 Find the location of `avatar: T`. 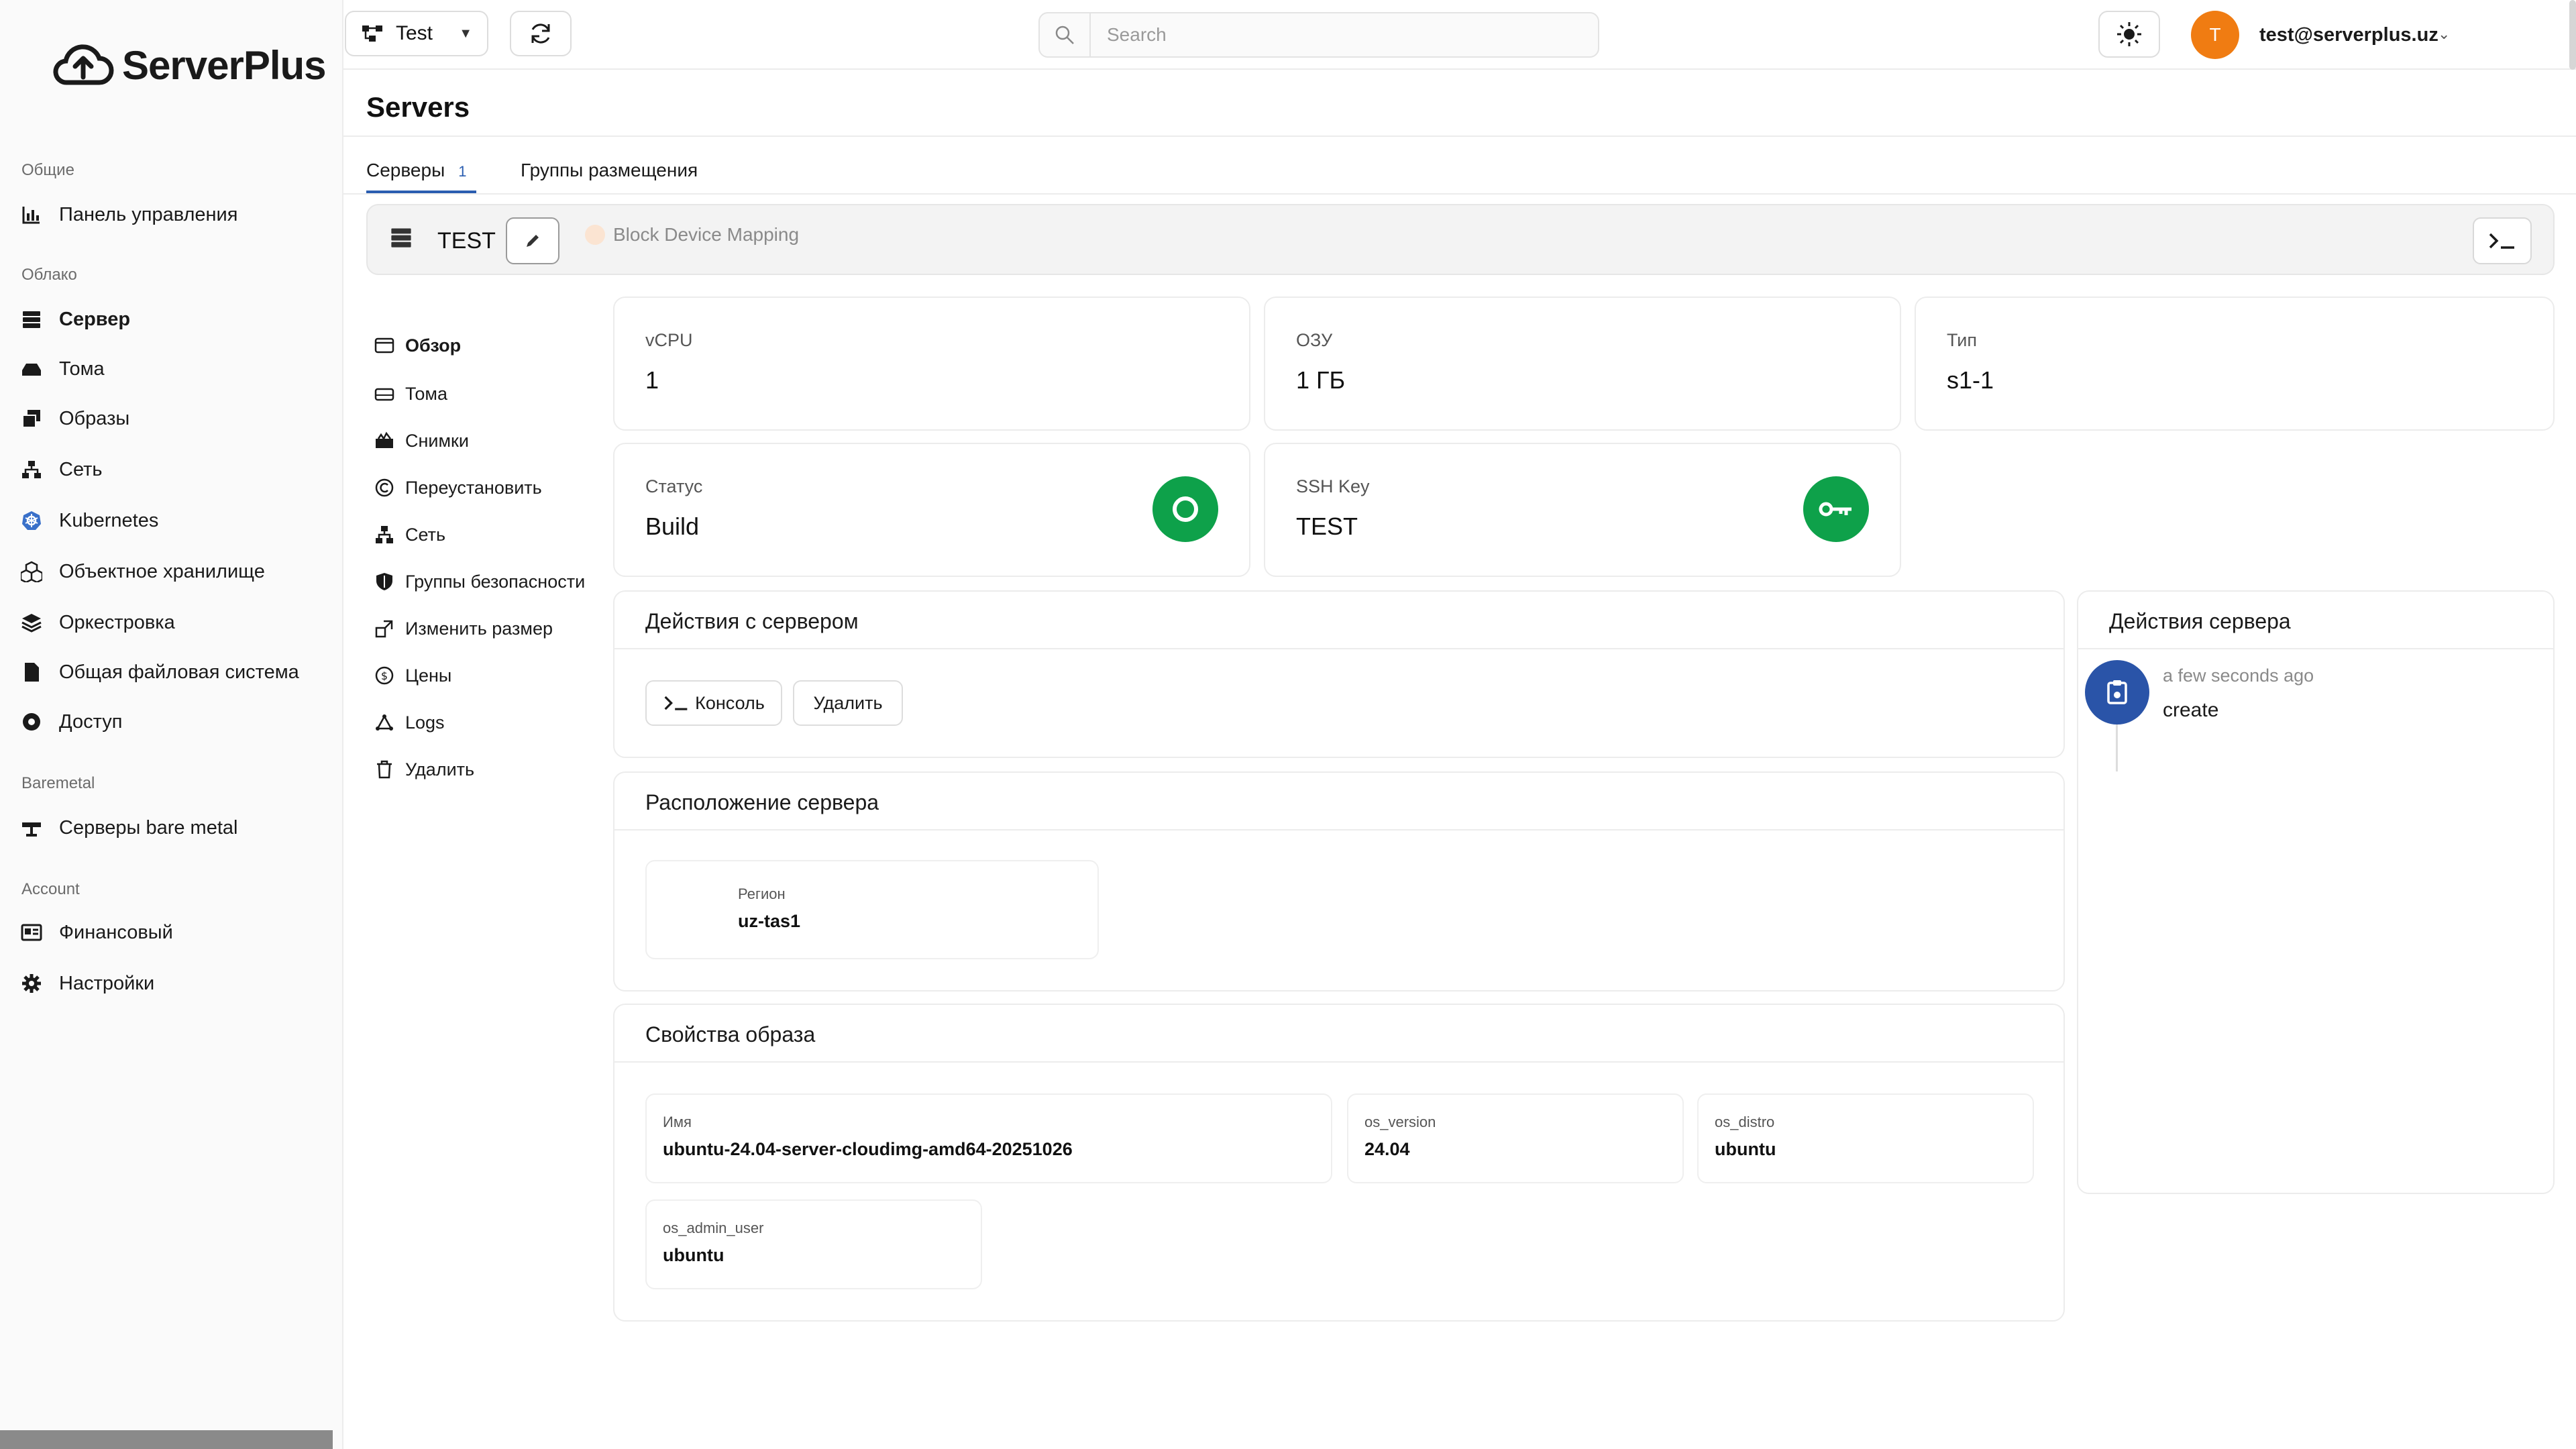

avatar: T is located at coordinates (2215, 35).